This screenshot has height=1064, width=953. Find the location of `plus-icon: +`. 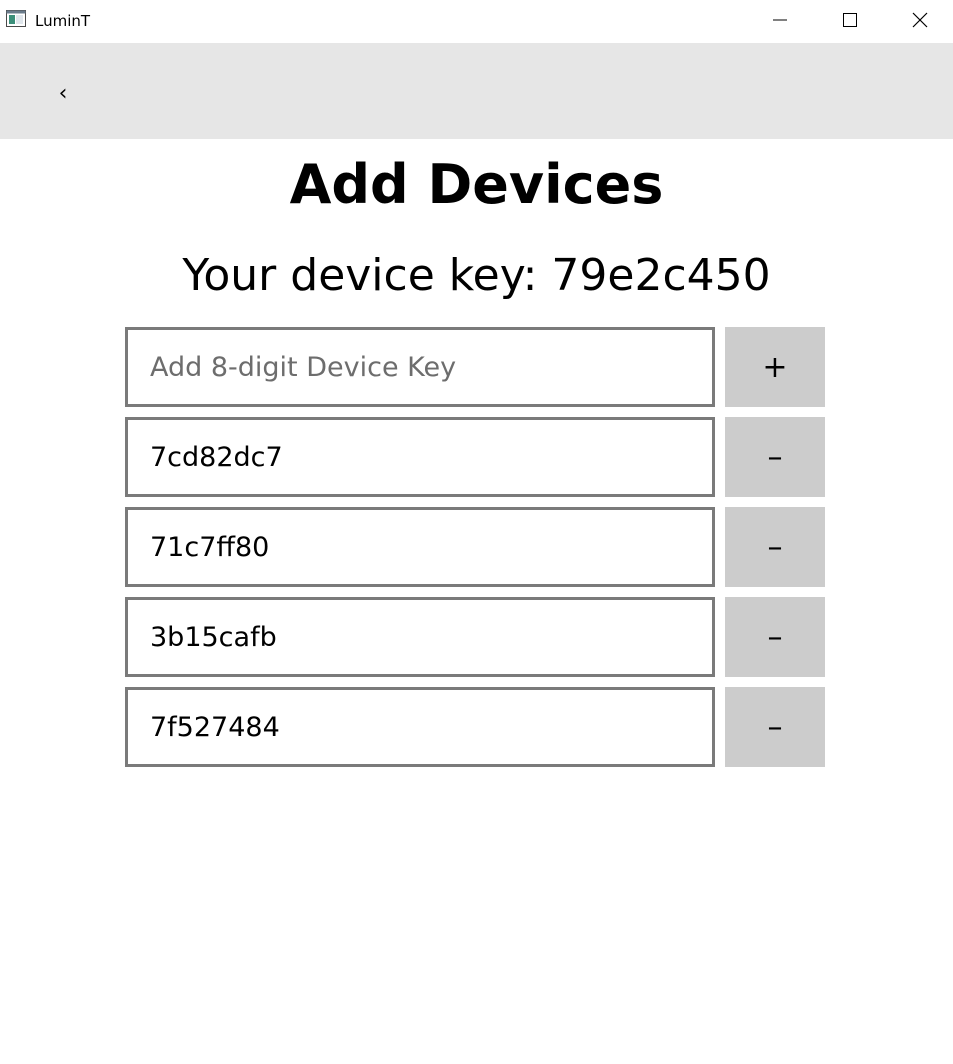

plus-icon: + is located at coordinates (775, 367).